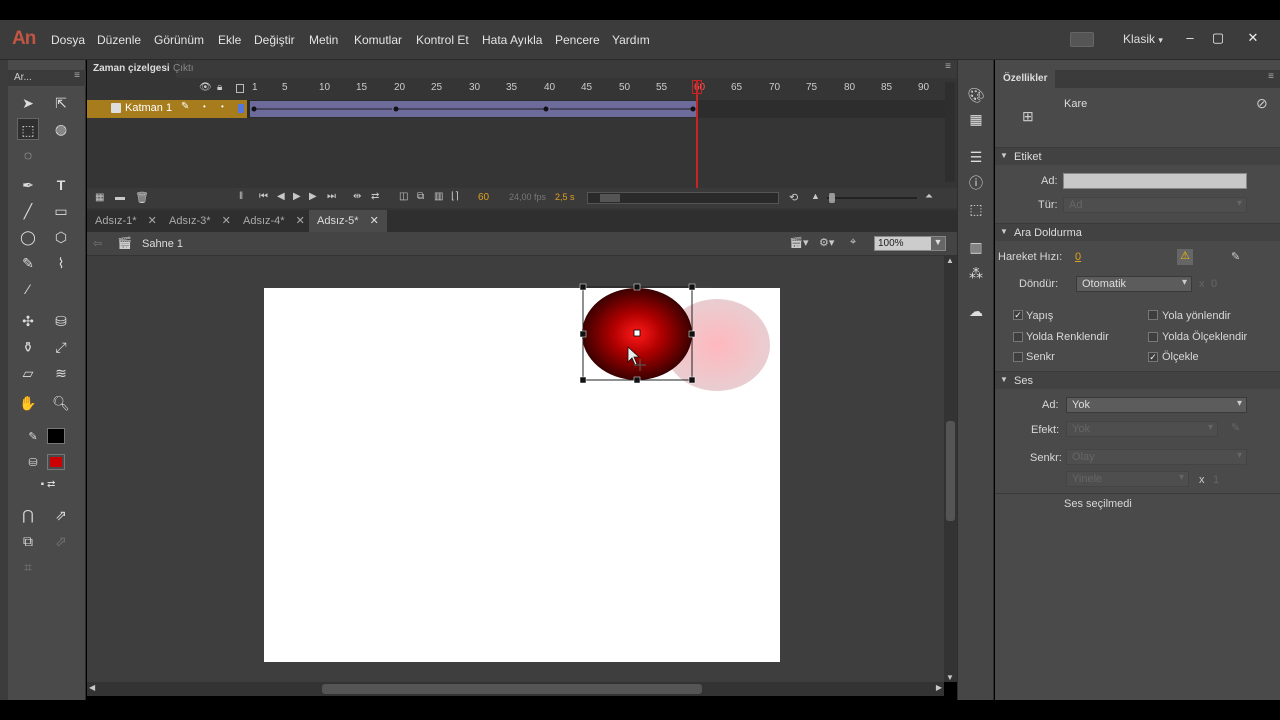 The image size is (1280, 720). Describe the element at coordinates (683, 198) in the screenshot. I see `timeline-hscroll` at that location.